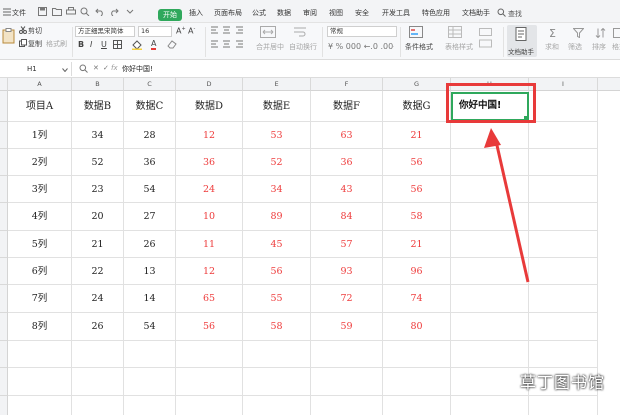  Describe the element at coordinates (277, 106) in the screenshot. I see `header-cell: 数据E` at that location.